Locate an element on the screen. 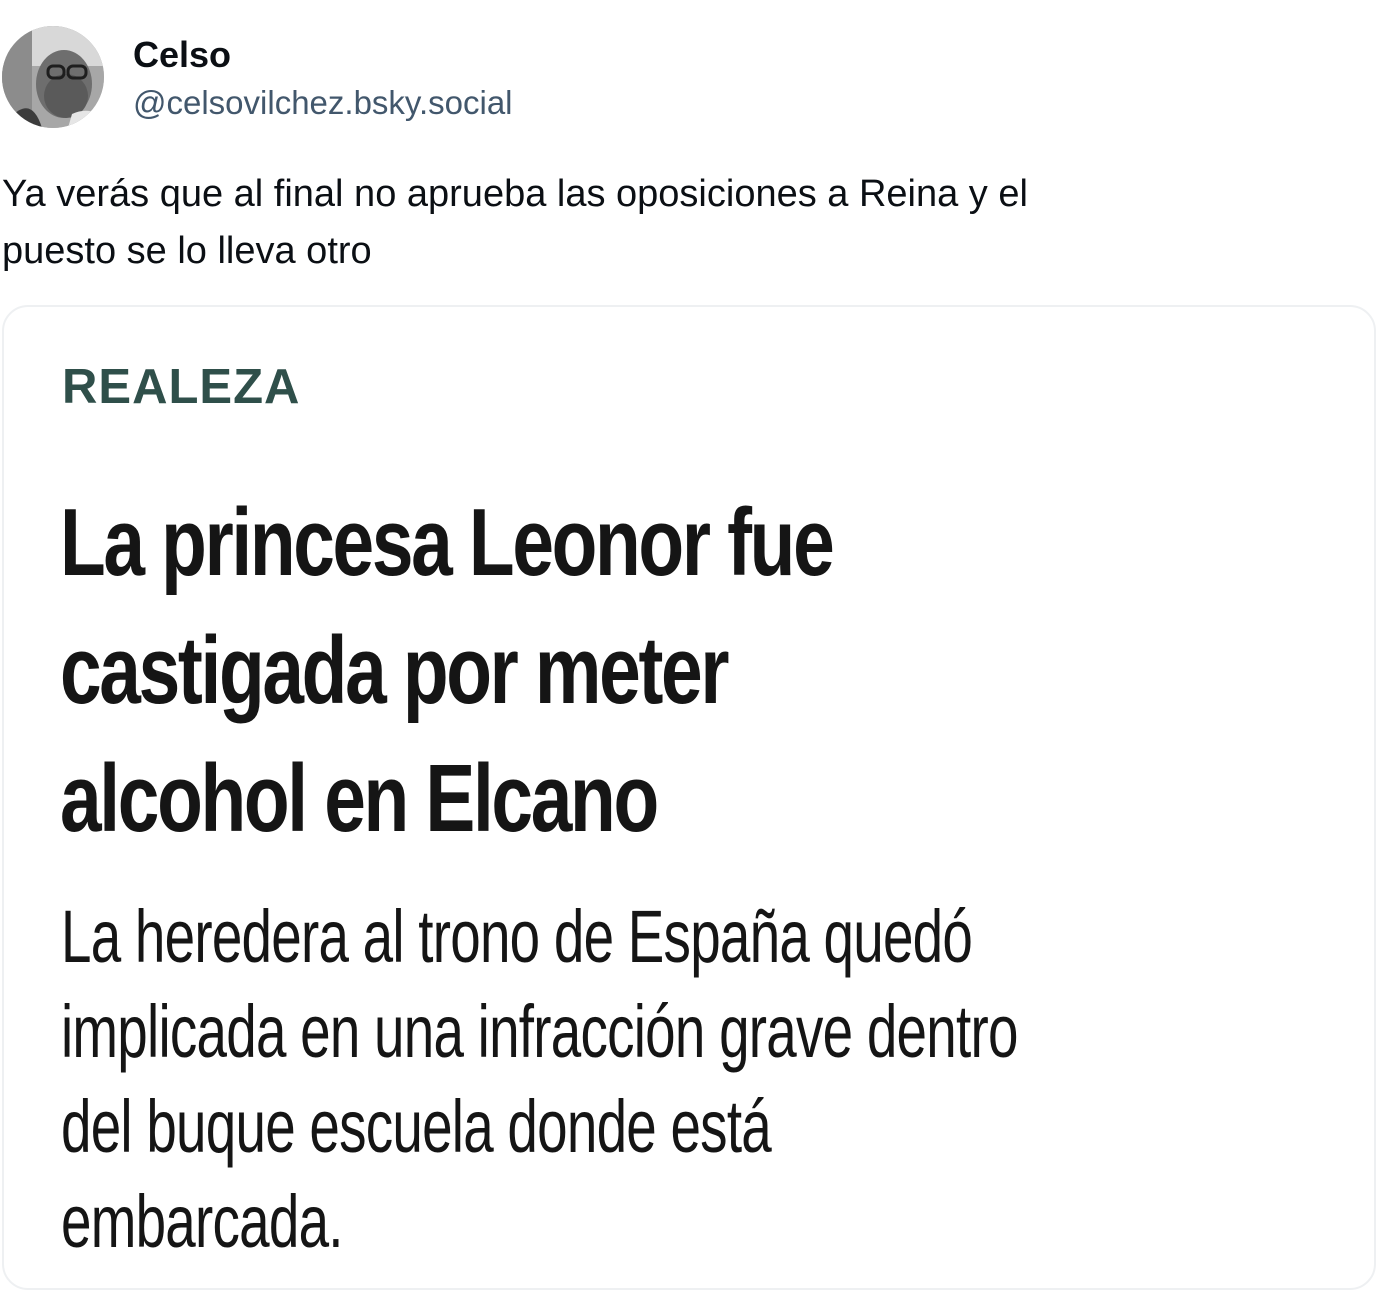 The width and height of the screenshot is (1400, 1314). subhead-line: La heredera al trono de España quedó is located at coordinates (517, 936).